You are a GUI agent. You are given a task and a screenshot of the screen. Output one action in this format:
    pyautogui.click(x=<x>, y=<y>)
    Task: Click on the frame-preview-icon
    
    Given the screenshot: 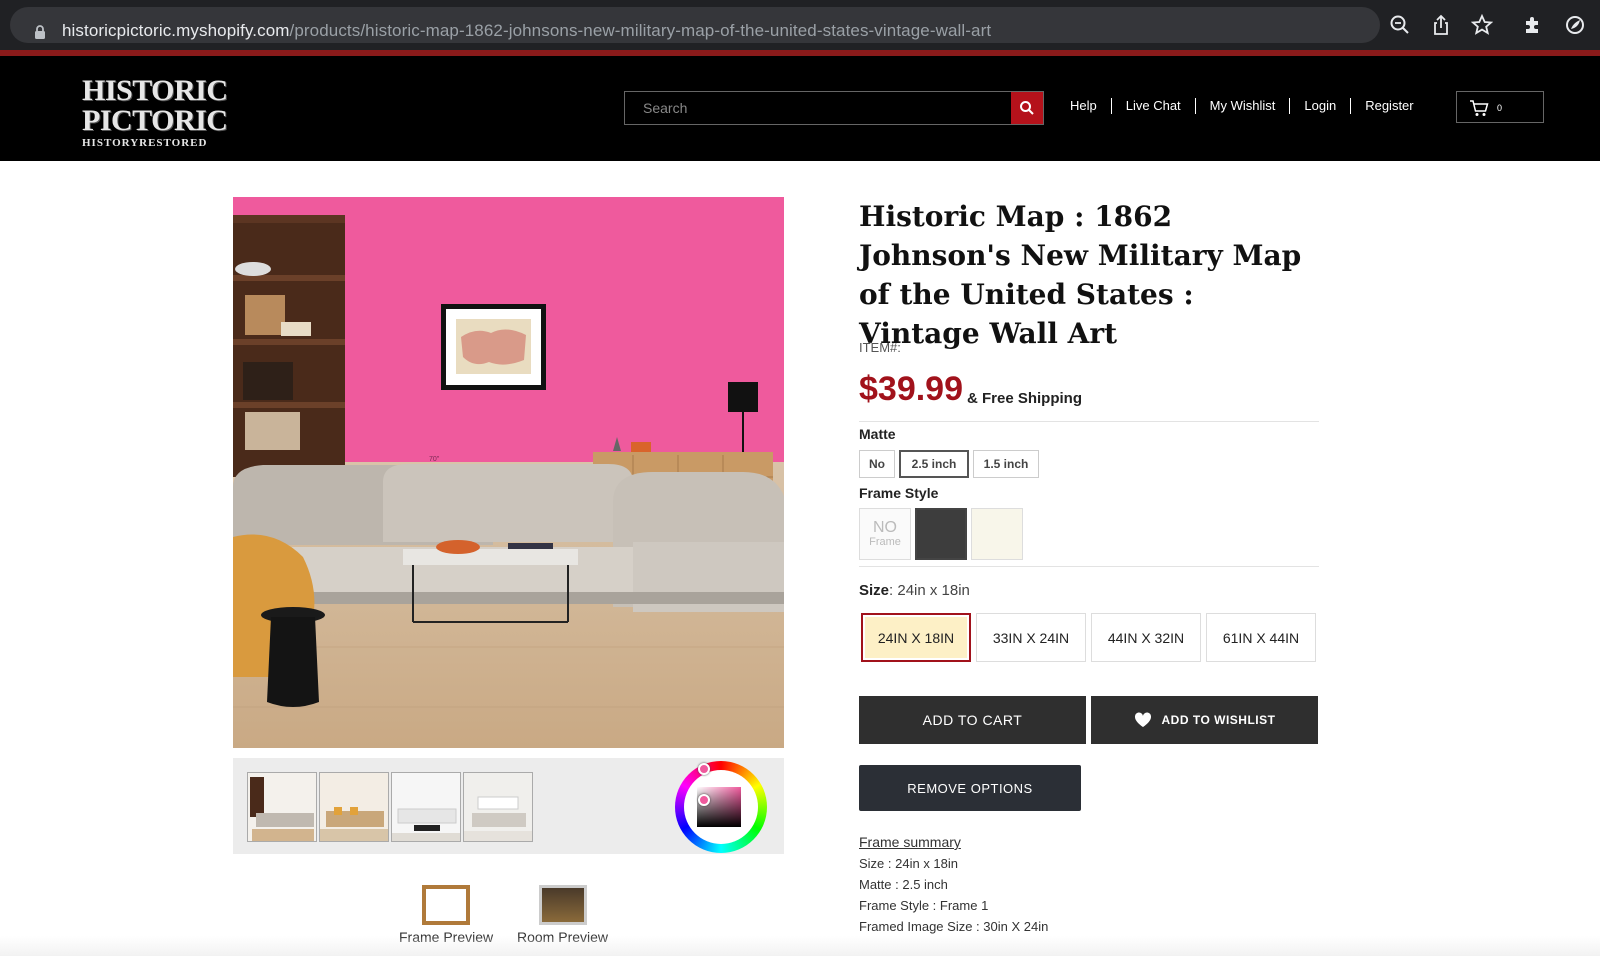 What is the action you would take?
    pyautogui.click(x=446, y=905)
    